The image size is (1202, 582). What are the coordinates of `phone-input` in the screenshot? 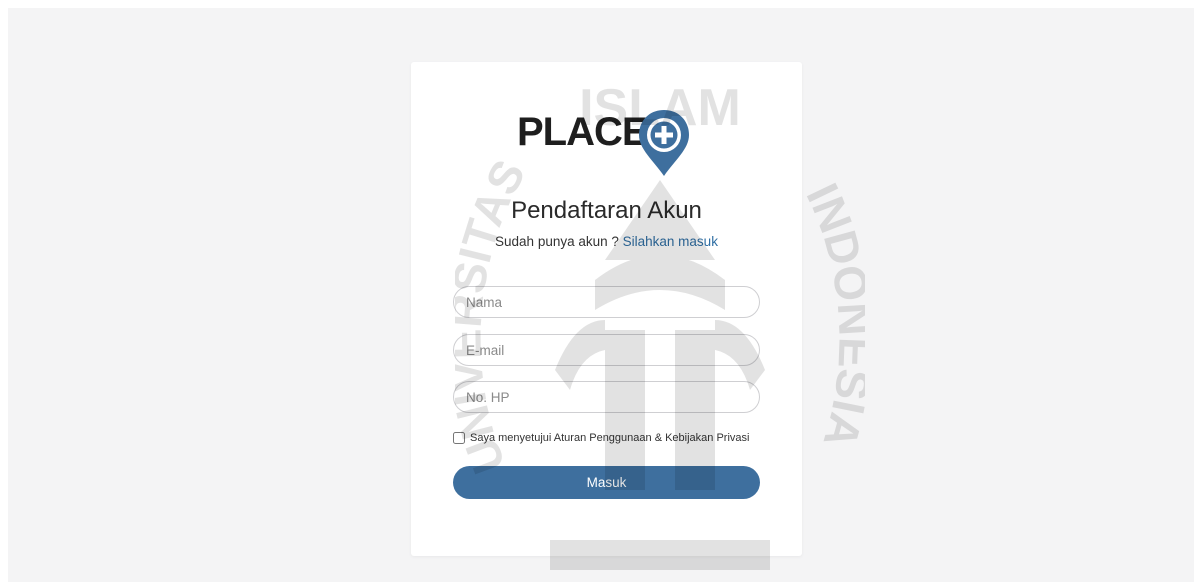 It's located at (606, 397).